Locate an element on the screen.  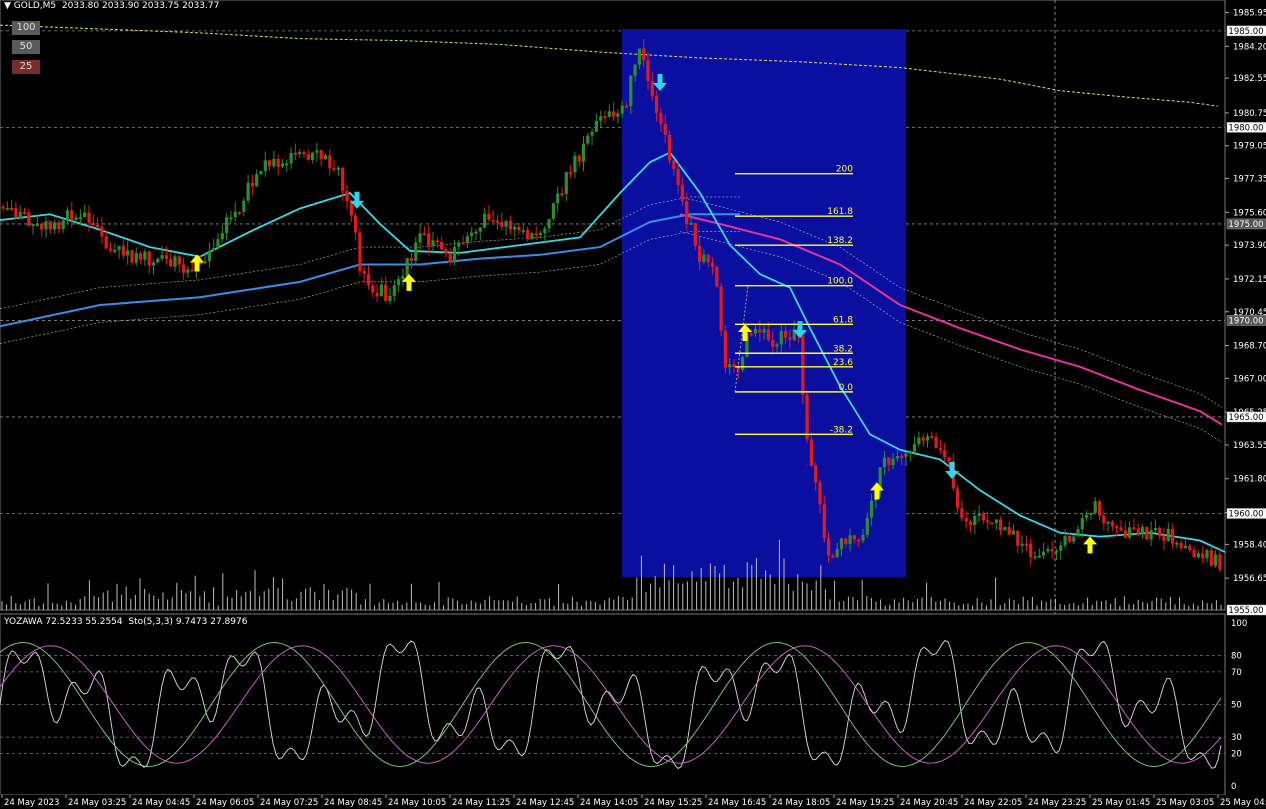
time-tick-label: 24 May 10:05 is located at coordinates (417, 803).